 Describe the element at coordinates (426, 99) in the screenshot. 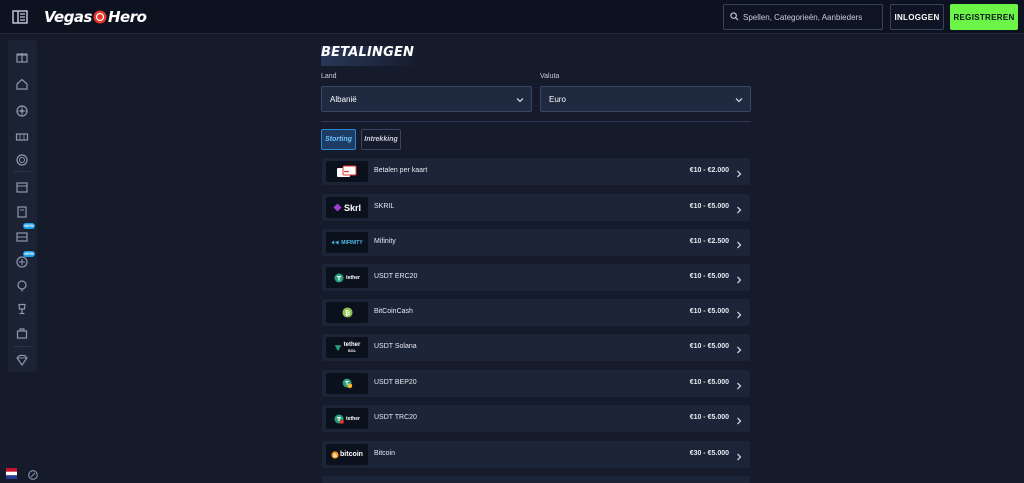

I see `country-select: Albanië` at that location.